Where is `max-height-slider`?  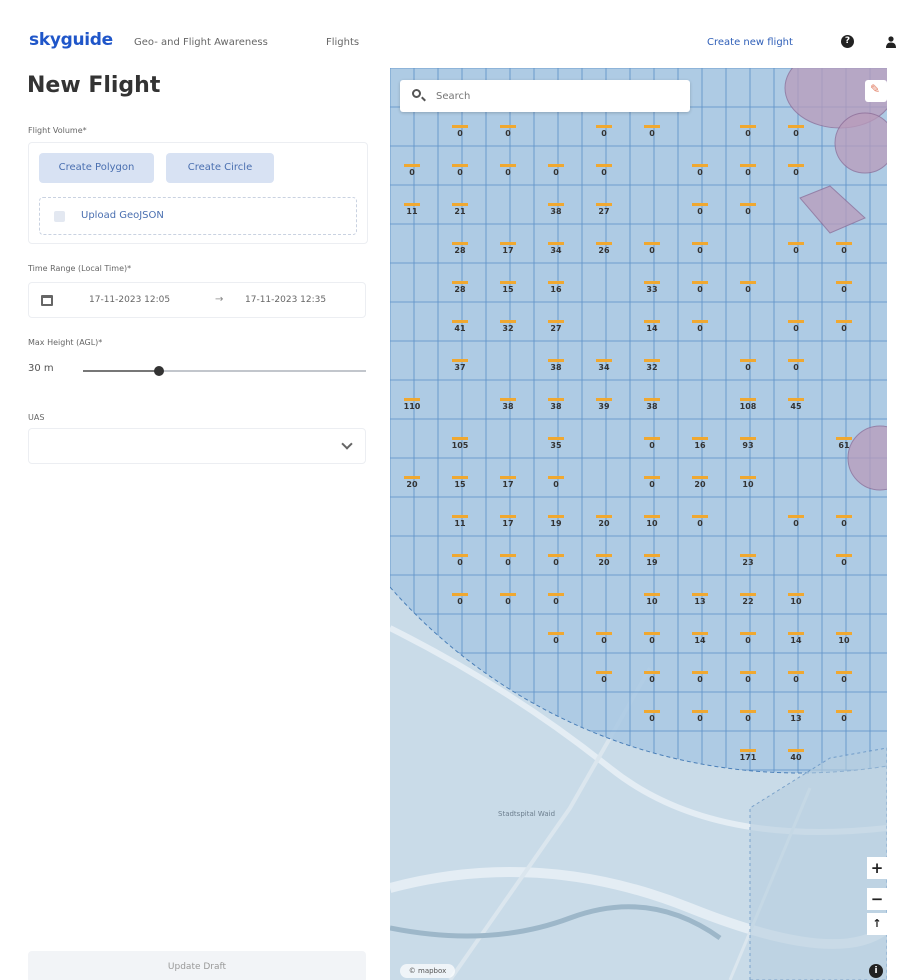 max-height-slider is located at coordinates (224, 371).